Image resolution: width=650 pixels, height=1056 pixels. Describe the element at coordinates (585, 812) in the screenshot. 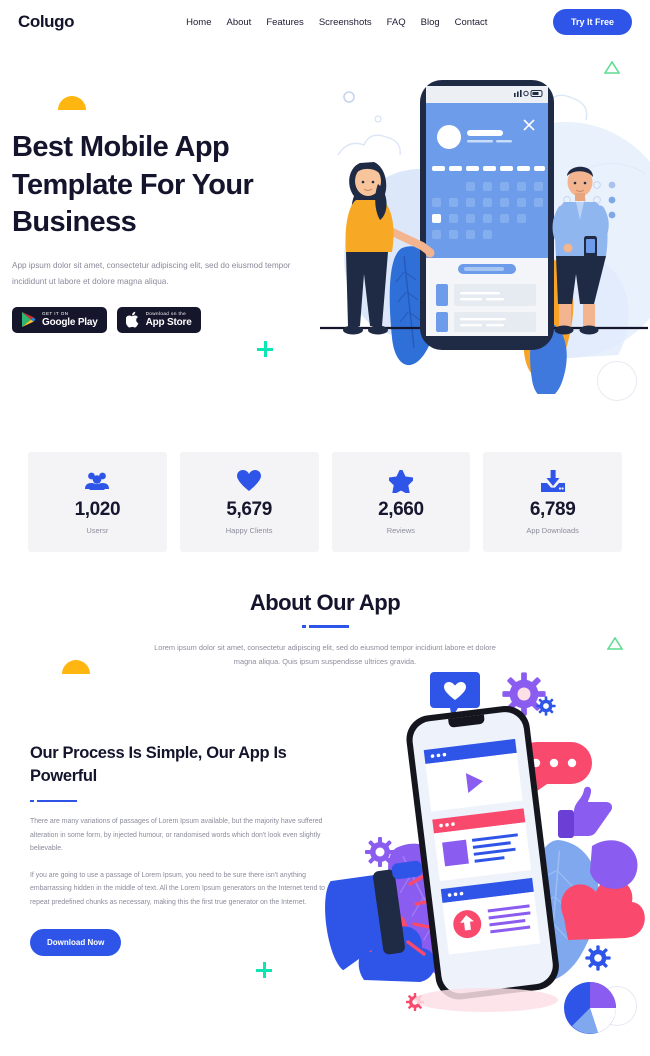

I see `thumbs-up-icon` at that location.